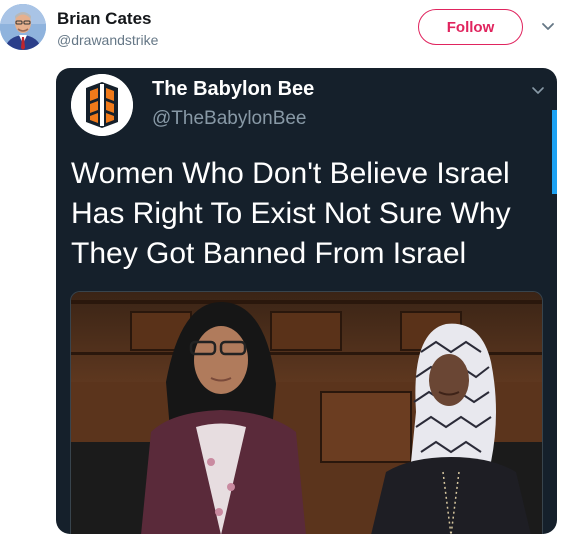 Image resolution: width=568 pixels, height=545 pixels. Describe the element at coordinates (554, 152) in the screenshot. I see `scroll-accent-bar` at that location.